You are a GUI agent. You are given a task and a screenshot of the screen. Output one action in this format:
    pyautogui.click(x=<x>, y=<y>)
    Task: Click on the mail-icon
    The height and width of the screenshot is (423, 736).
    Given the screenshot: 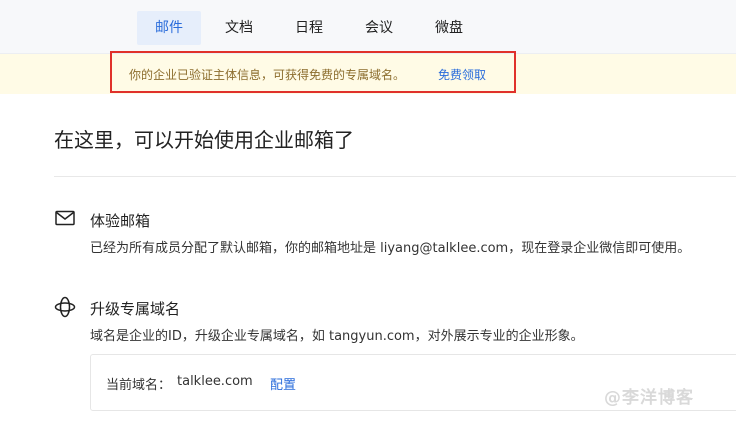 What is the action you would take?
    pyautogui.click(x=65, y=220)
    